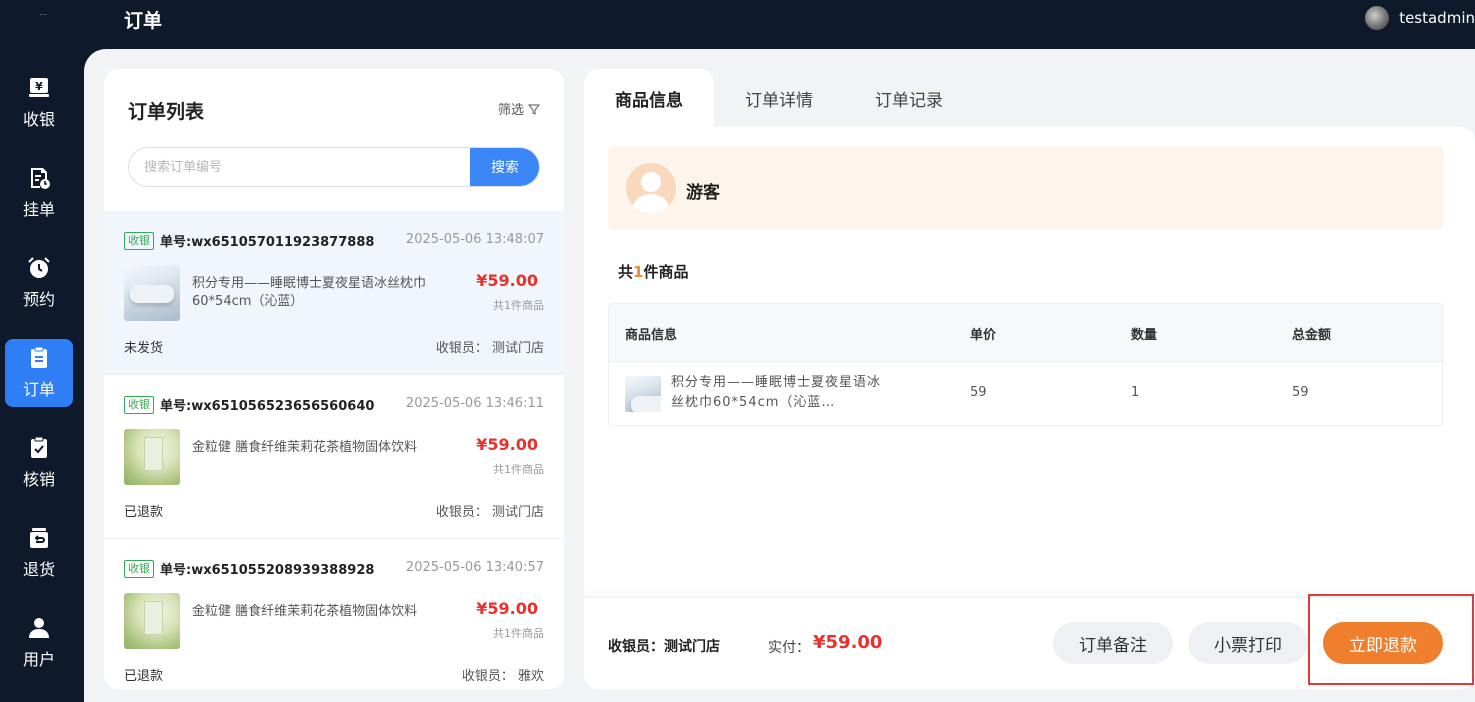 This screenshot has width=1475, height=702. Describe the element at coordinates (653, 272) in the screenshot. I see `goods-count: 共1件商品` at that location.